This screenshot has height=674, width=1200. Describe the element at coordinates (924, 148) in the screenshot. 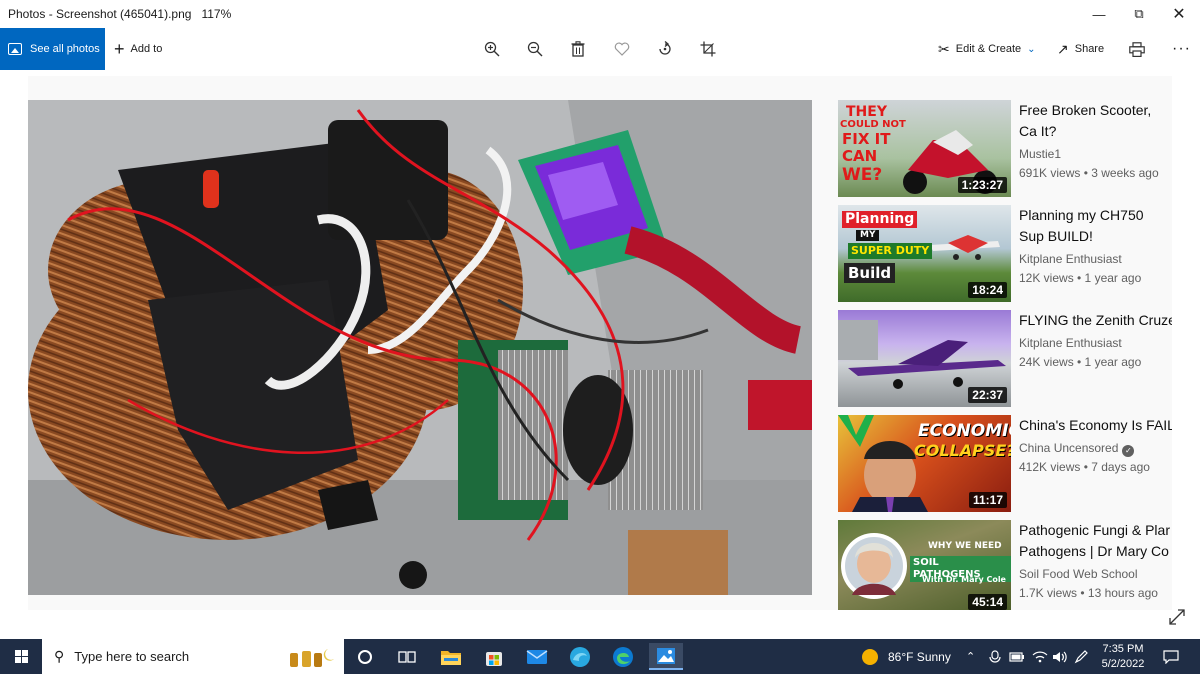

I see `video-thumbnail: THEY COULD NOT FIX IT CAN WE? 1:23:27` at that location.